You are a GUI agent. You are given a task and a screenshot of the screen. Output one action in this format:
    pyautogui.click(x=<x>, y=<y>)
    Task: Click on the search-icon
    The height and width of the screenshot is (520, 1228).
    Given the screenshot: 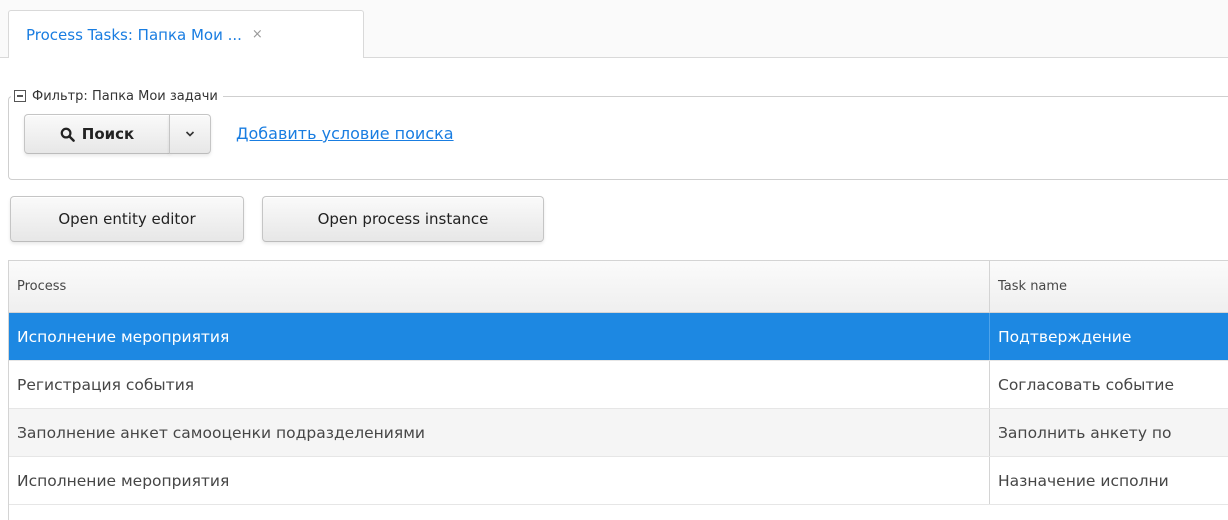 What is the action you would take?
    pyautogui.click(x=67, y=134)
    